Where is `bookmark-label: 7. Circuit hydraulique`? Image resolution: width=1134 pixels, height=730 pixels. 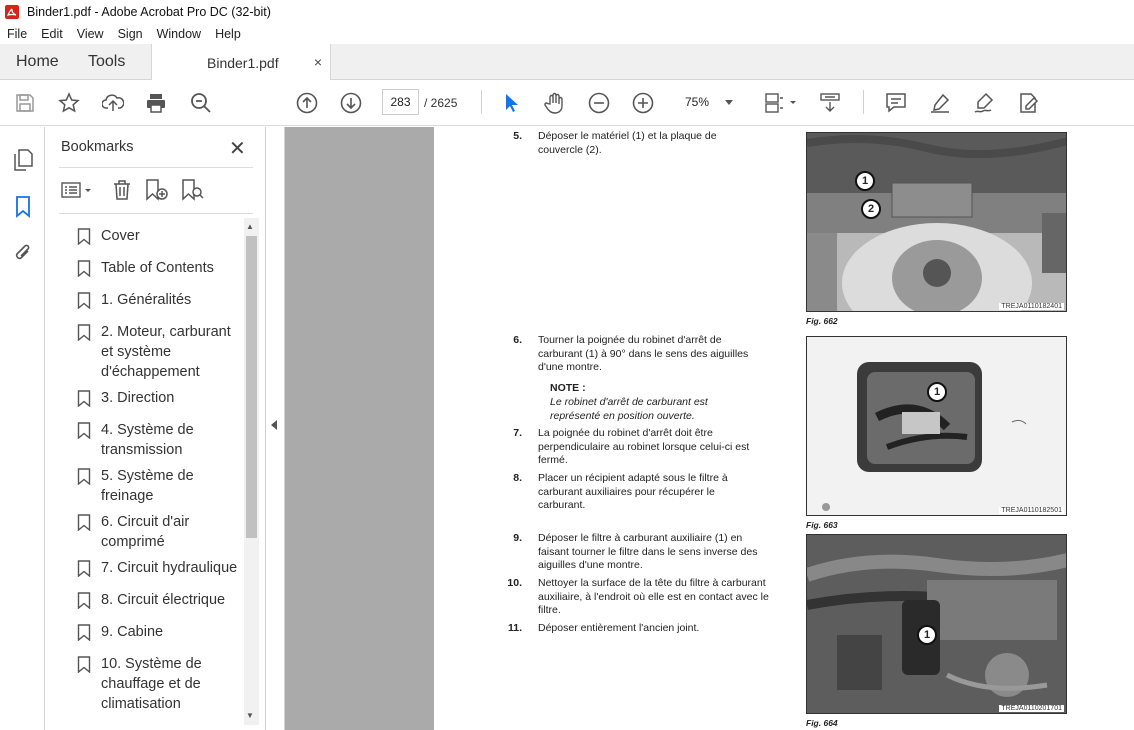
bookmark-label: 7. Circuit hydraulique is located at coordinates (169, 568).